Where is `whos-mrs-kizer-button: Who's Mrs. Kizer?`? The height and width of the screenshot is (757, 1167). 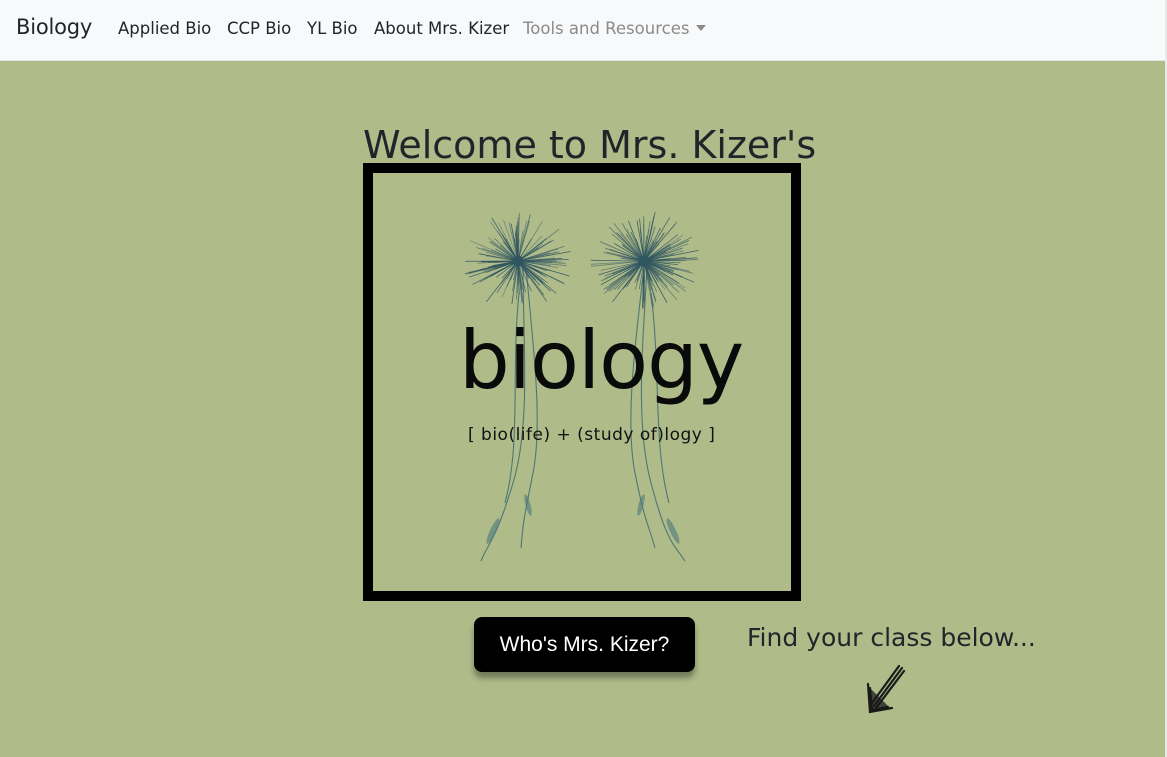
whos-mrs-kizer-button: Who's Mrs. Kizer? is located at coordinates (584, 644).